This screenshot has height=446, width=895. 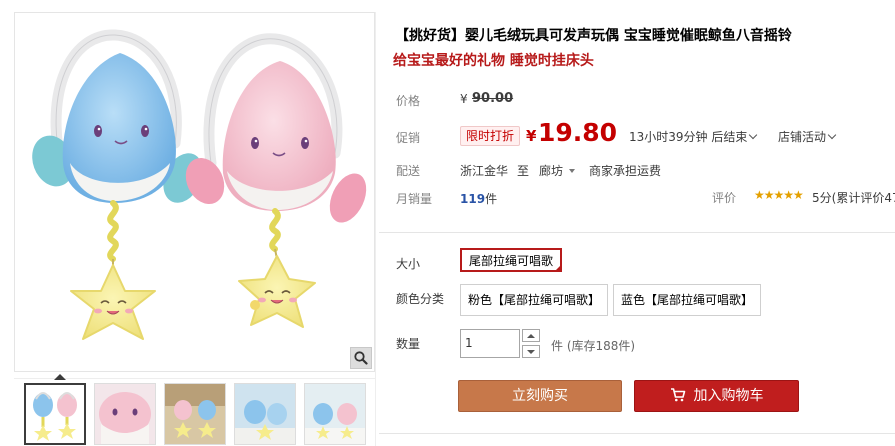 I want to click on blue-whale-toy, so click(x=117, y=184).